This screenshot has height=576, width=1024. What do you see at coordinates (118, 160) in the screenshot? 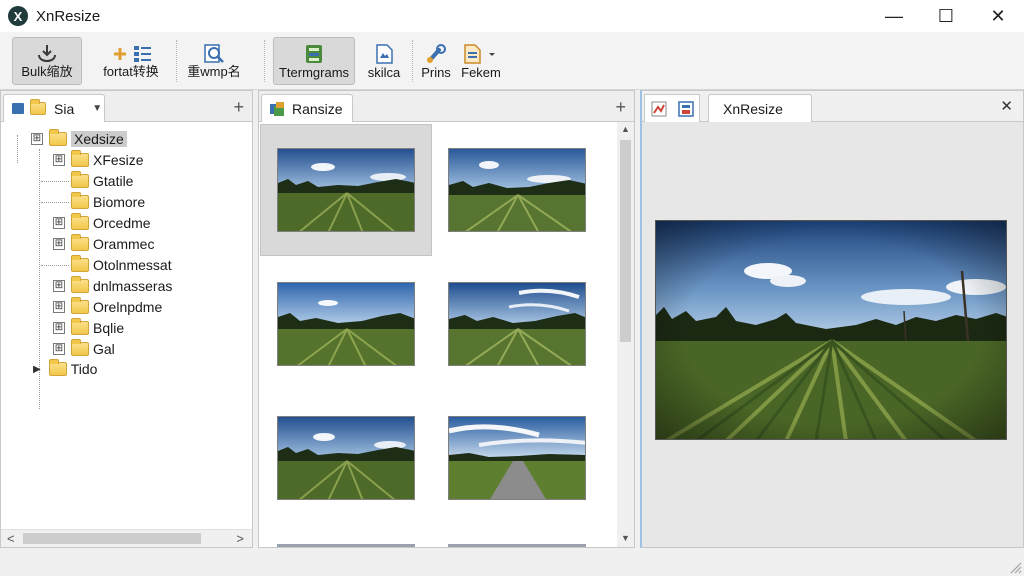
I see `tree-item-label: XFesize` at bounding box center [118, 160].